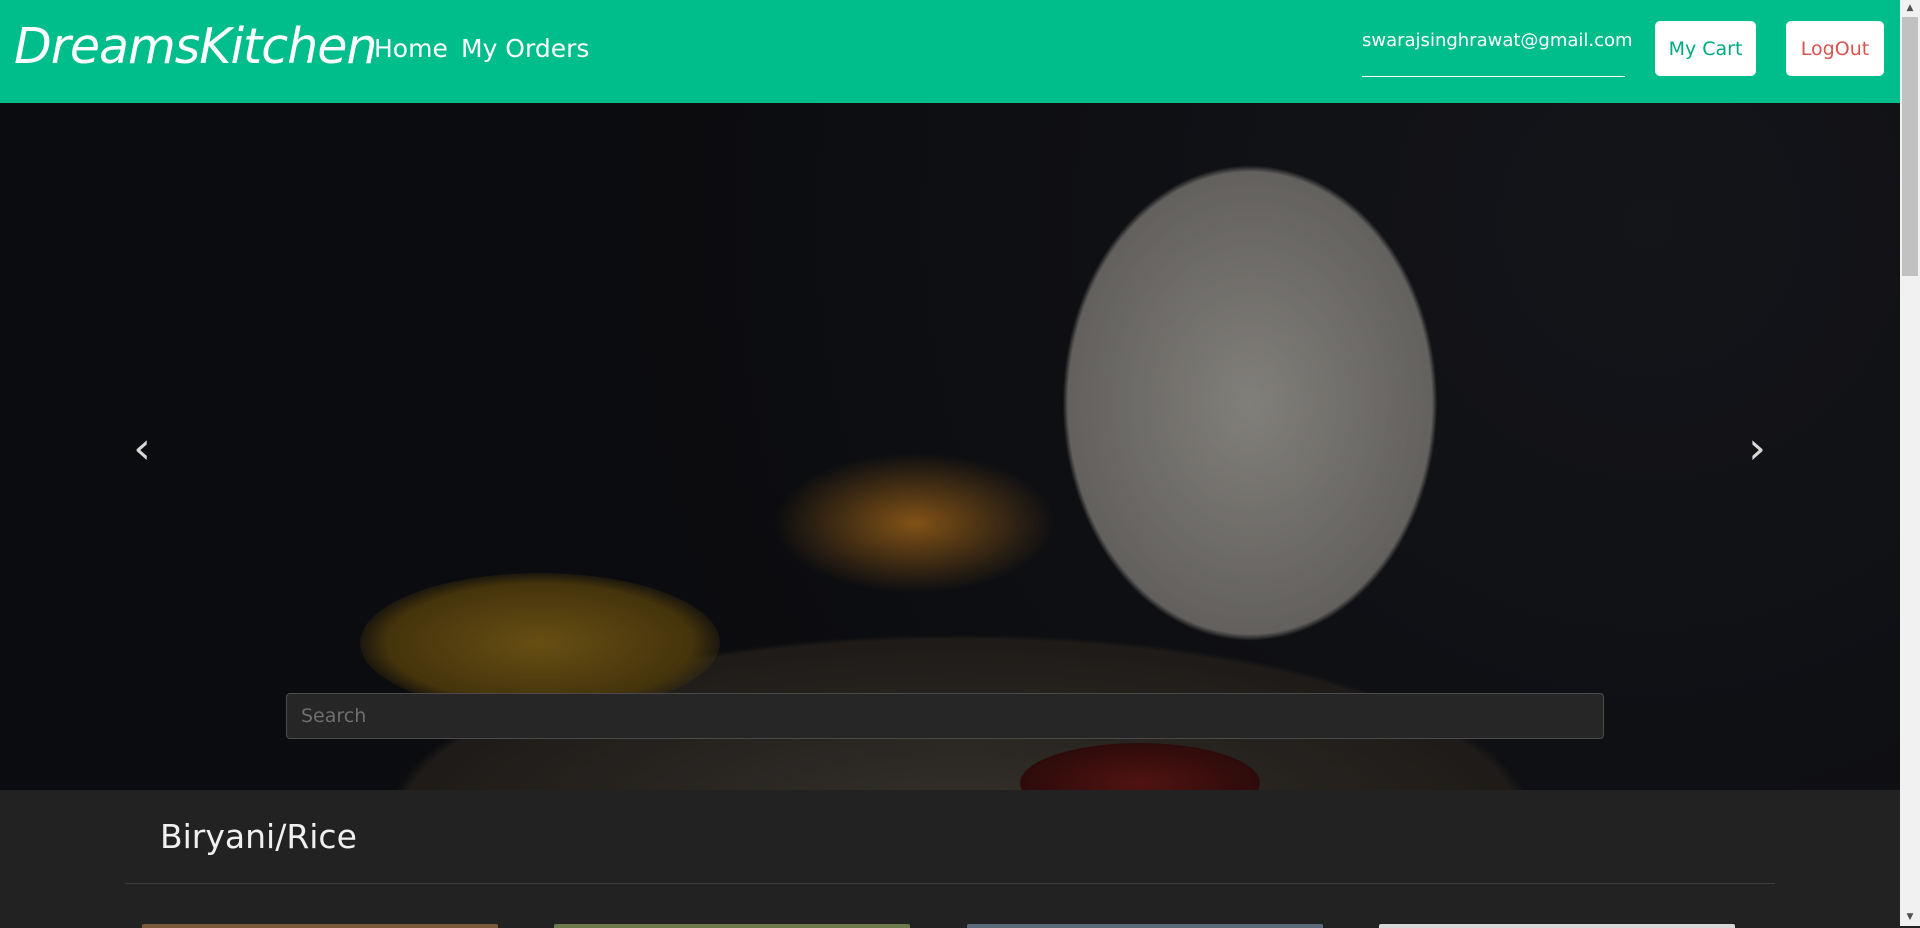  I want to click on brand-logo: DreamsKitchen, so click(195, 46).